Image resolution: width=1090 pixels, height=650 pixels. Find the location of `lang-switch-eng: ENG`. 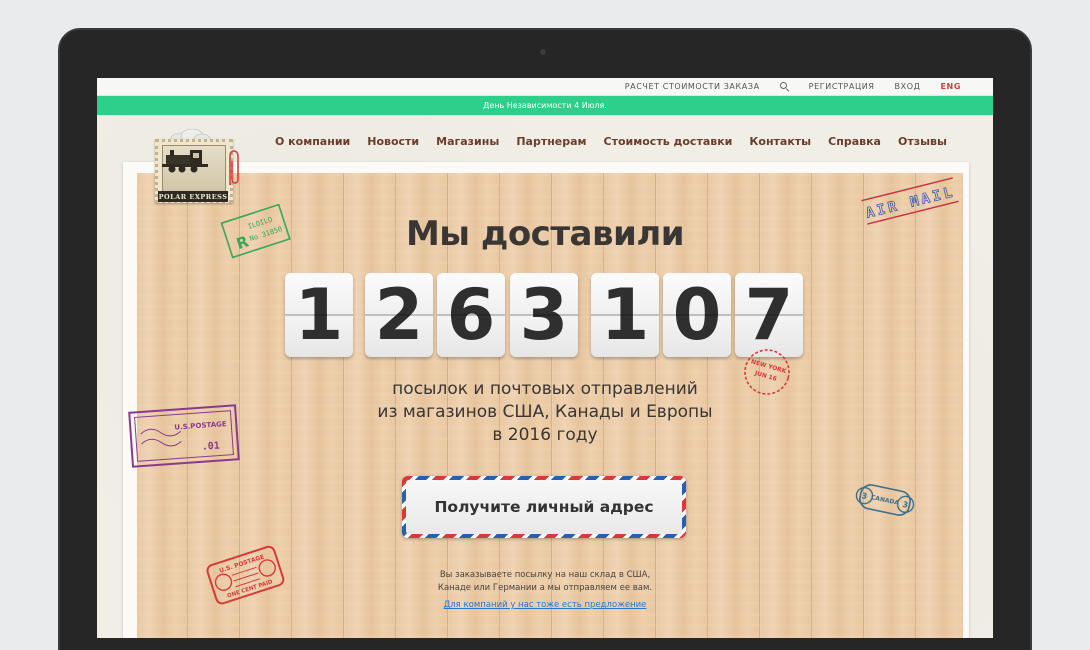

lang-switch-eng: ENG is located at coordinates (950, 86).